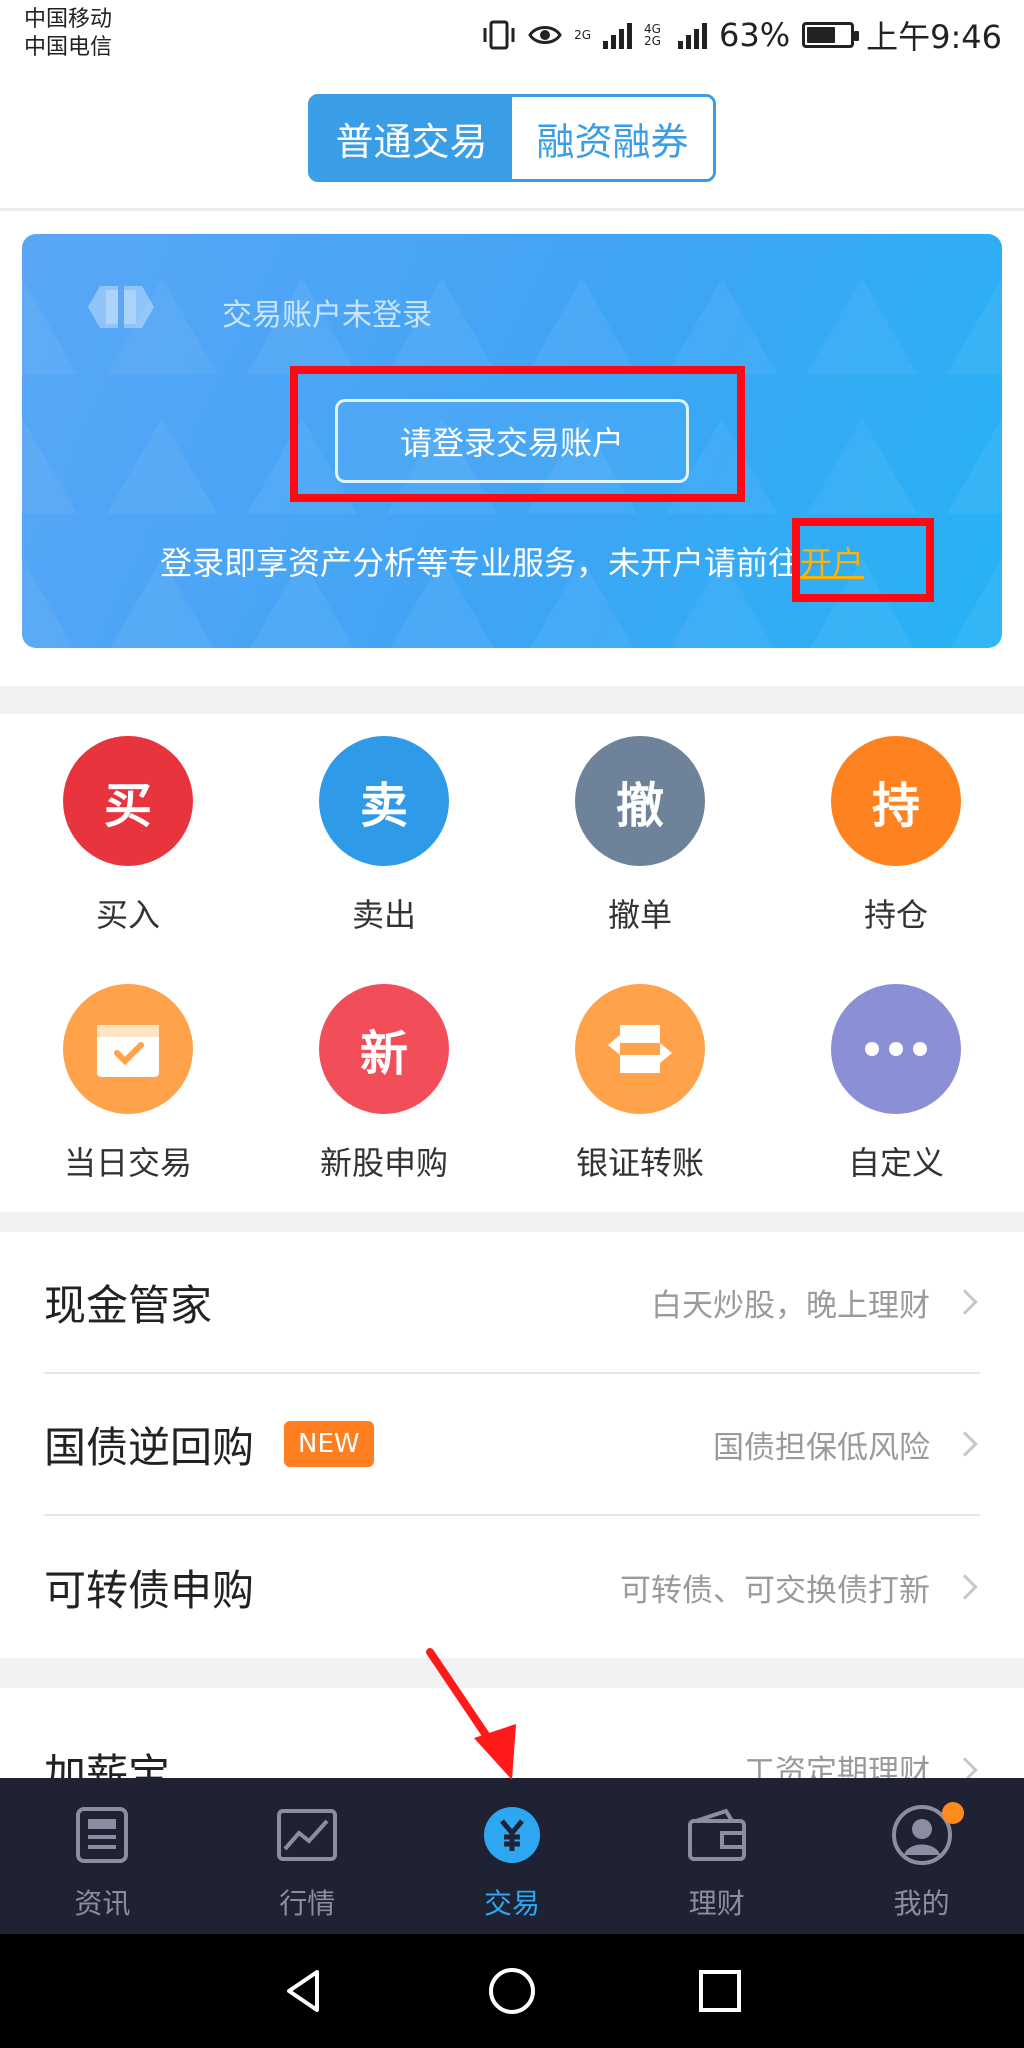 Image resolution: width=1024 pixels, height=2048 pixels. Describe the element at coordinates (121, 307) in the screenshot. I see `broker-logo-icon` at that location.